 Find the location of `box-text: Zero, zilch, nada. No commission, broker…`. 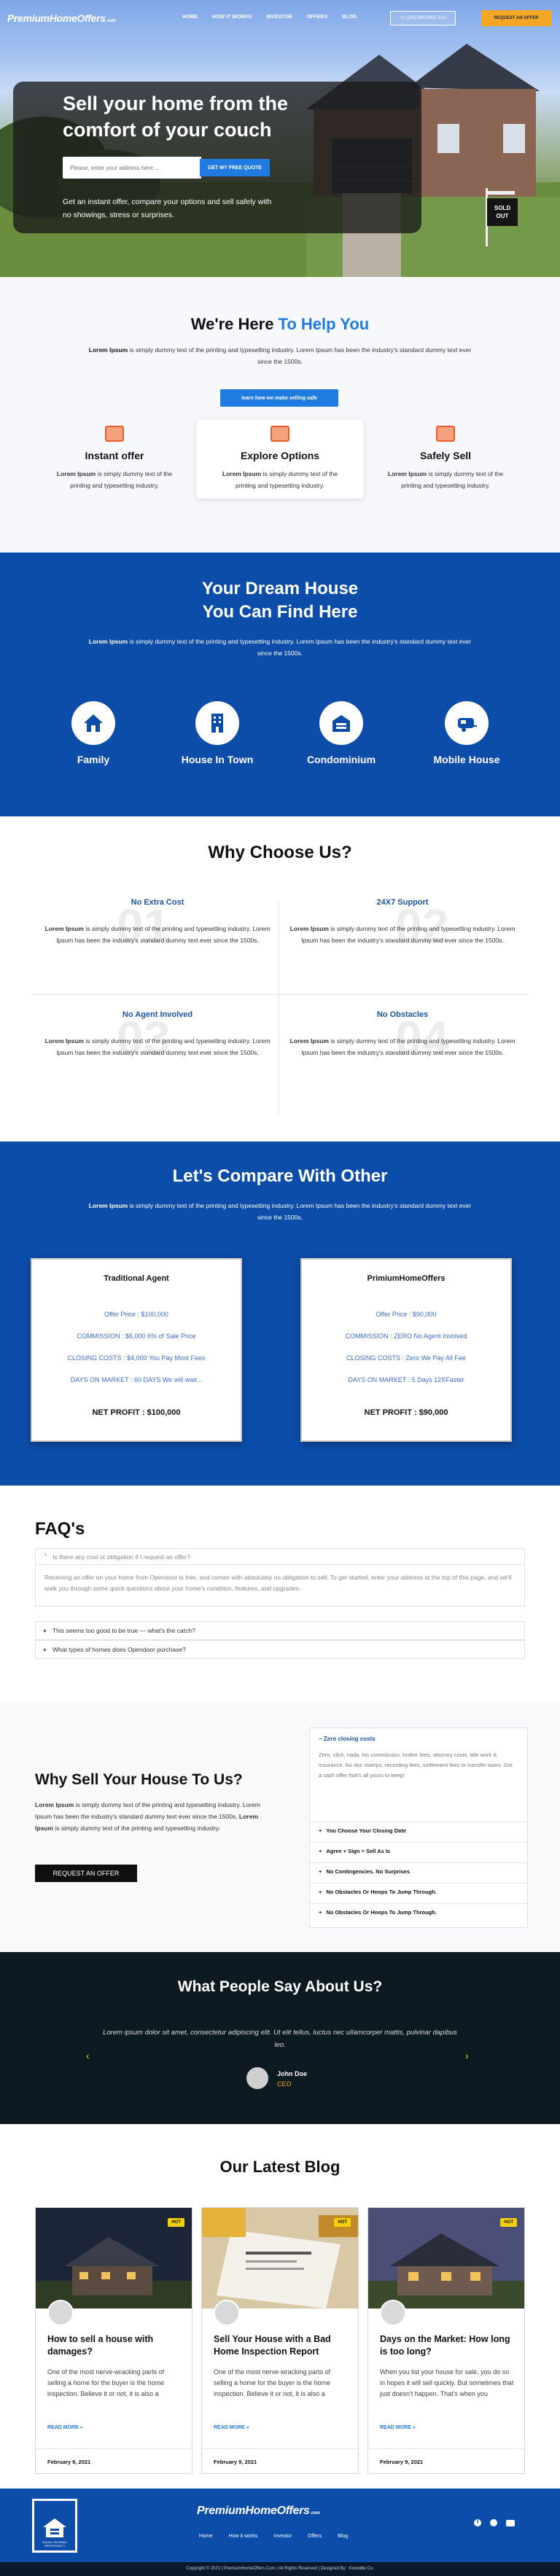

box-text: Zero, zilch, nada. No commission, broker… is located at coordinates (416, 1766).